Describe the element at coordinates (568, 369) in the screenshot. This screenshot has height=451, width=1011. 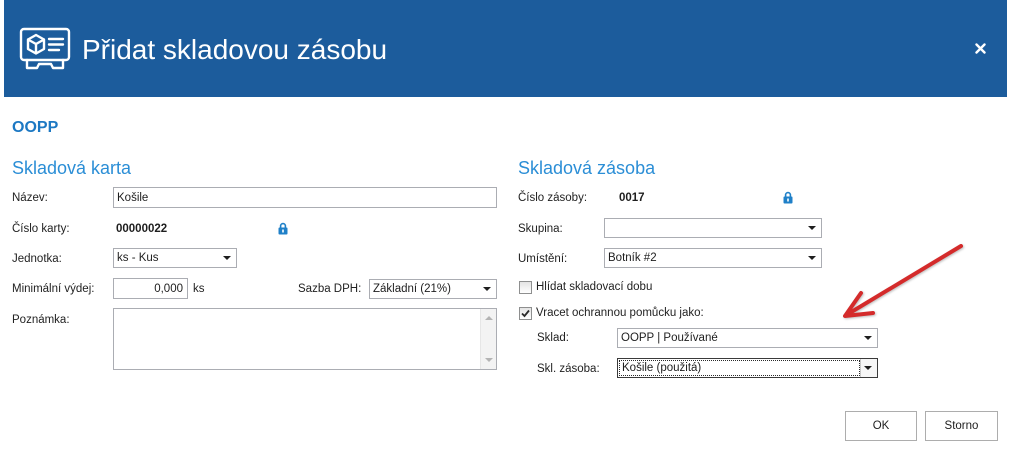
I see `stock-item-label: Skl. zásoba:` at that location.